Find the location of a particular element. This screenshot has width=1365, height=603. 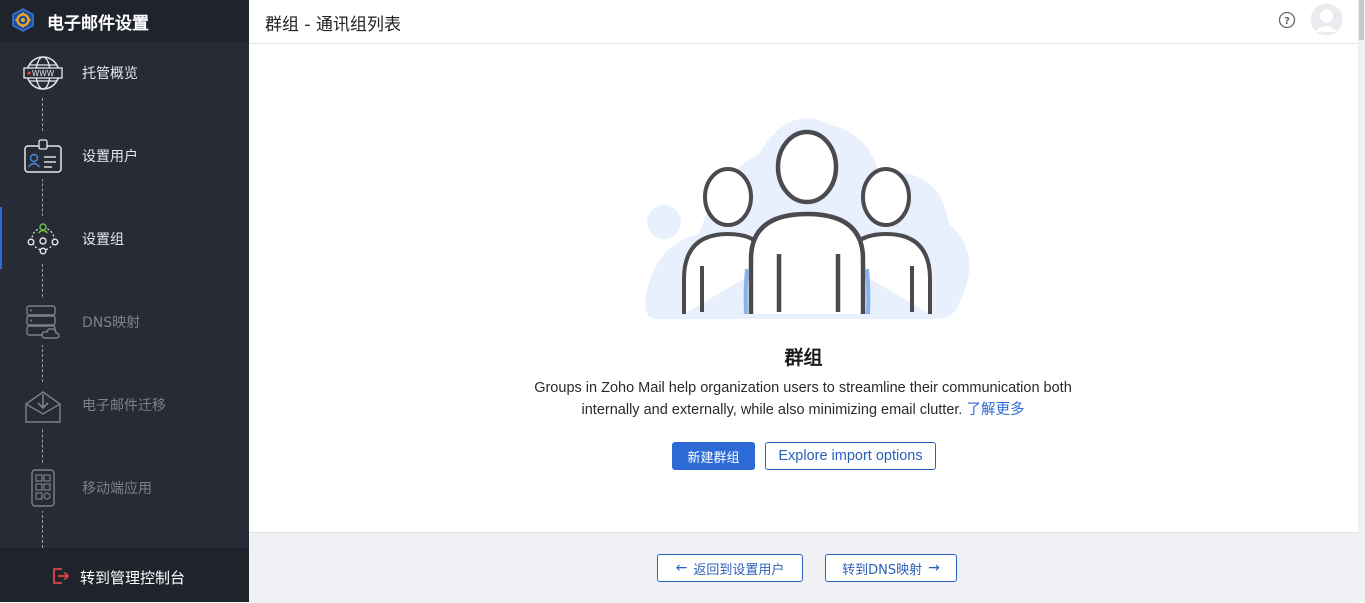

app-title: 电子邮件设置 is located at coordinates (98, 24).